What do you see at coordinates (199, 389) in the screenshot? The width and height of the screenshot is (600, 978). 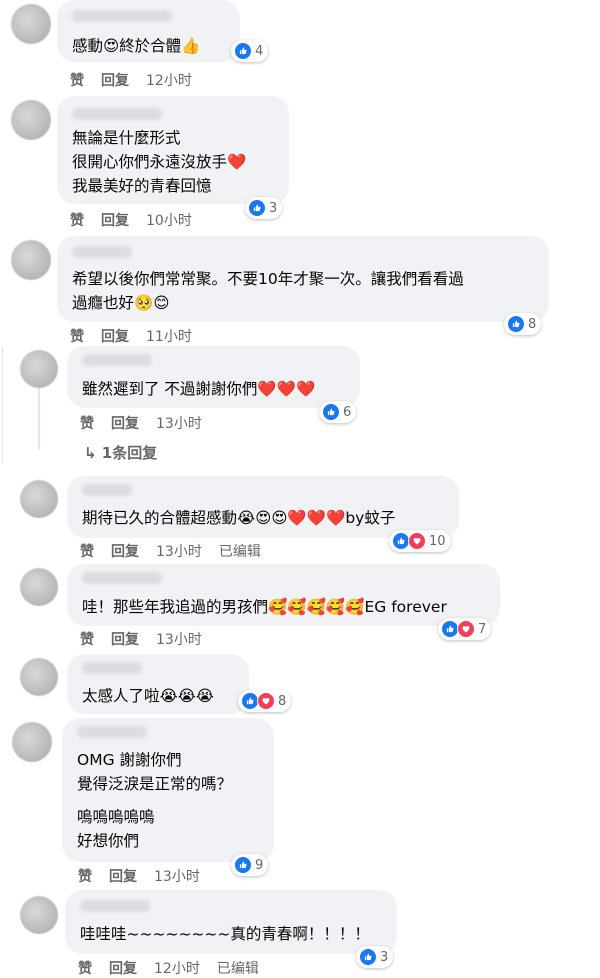 I see `comment-text: 雖然遲到了 不過謝謝你們❤️❤️❤️` at bounding box center [199, 389].